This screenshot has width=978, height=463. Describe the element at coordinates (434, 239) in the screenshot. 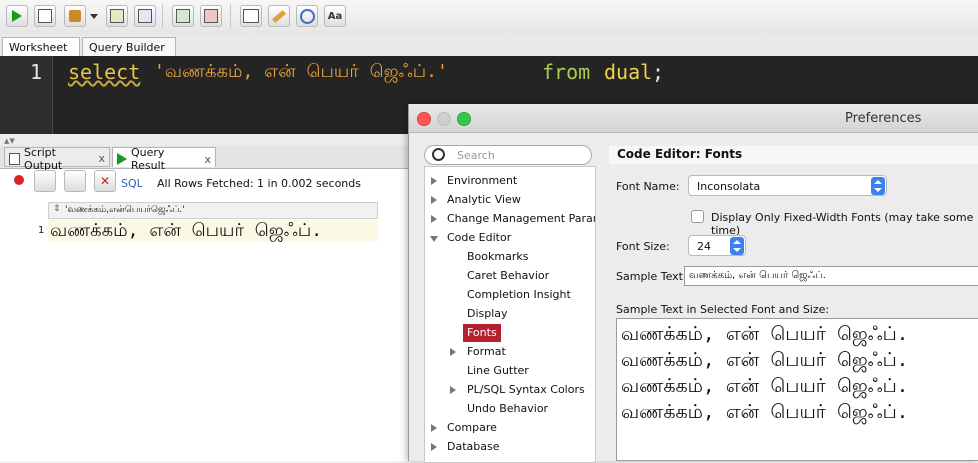

I see `collapse-arrow-icon` at that location.